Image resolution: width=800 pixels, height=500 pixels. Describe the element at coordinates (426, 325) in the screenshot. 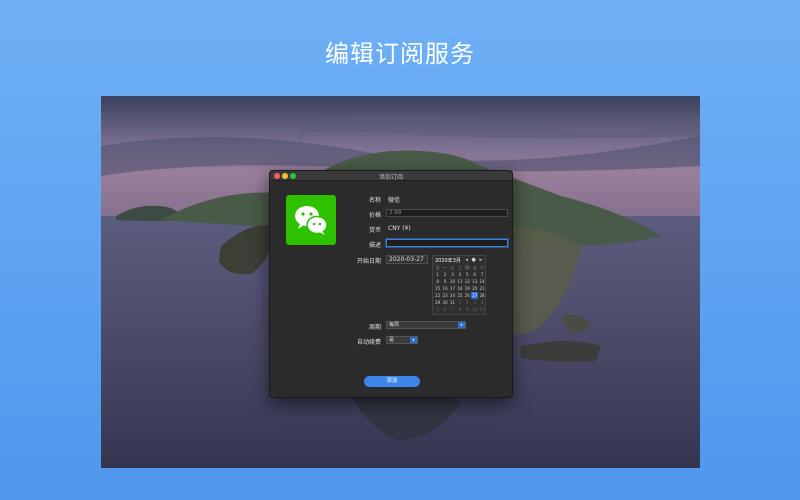

I see `period-select: 每周 ▾` at that location.